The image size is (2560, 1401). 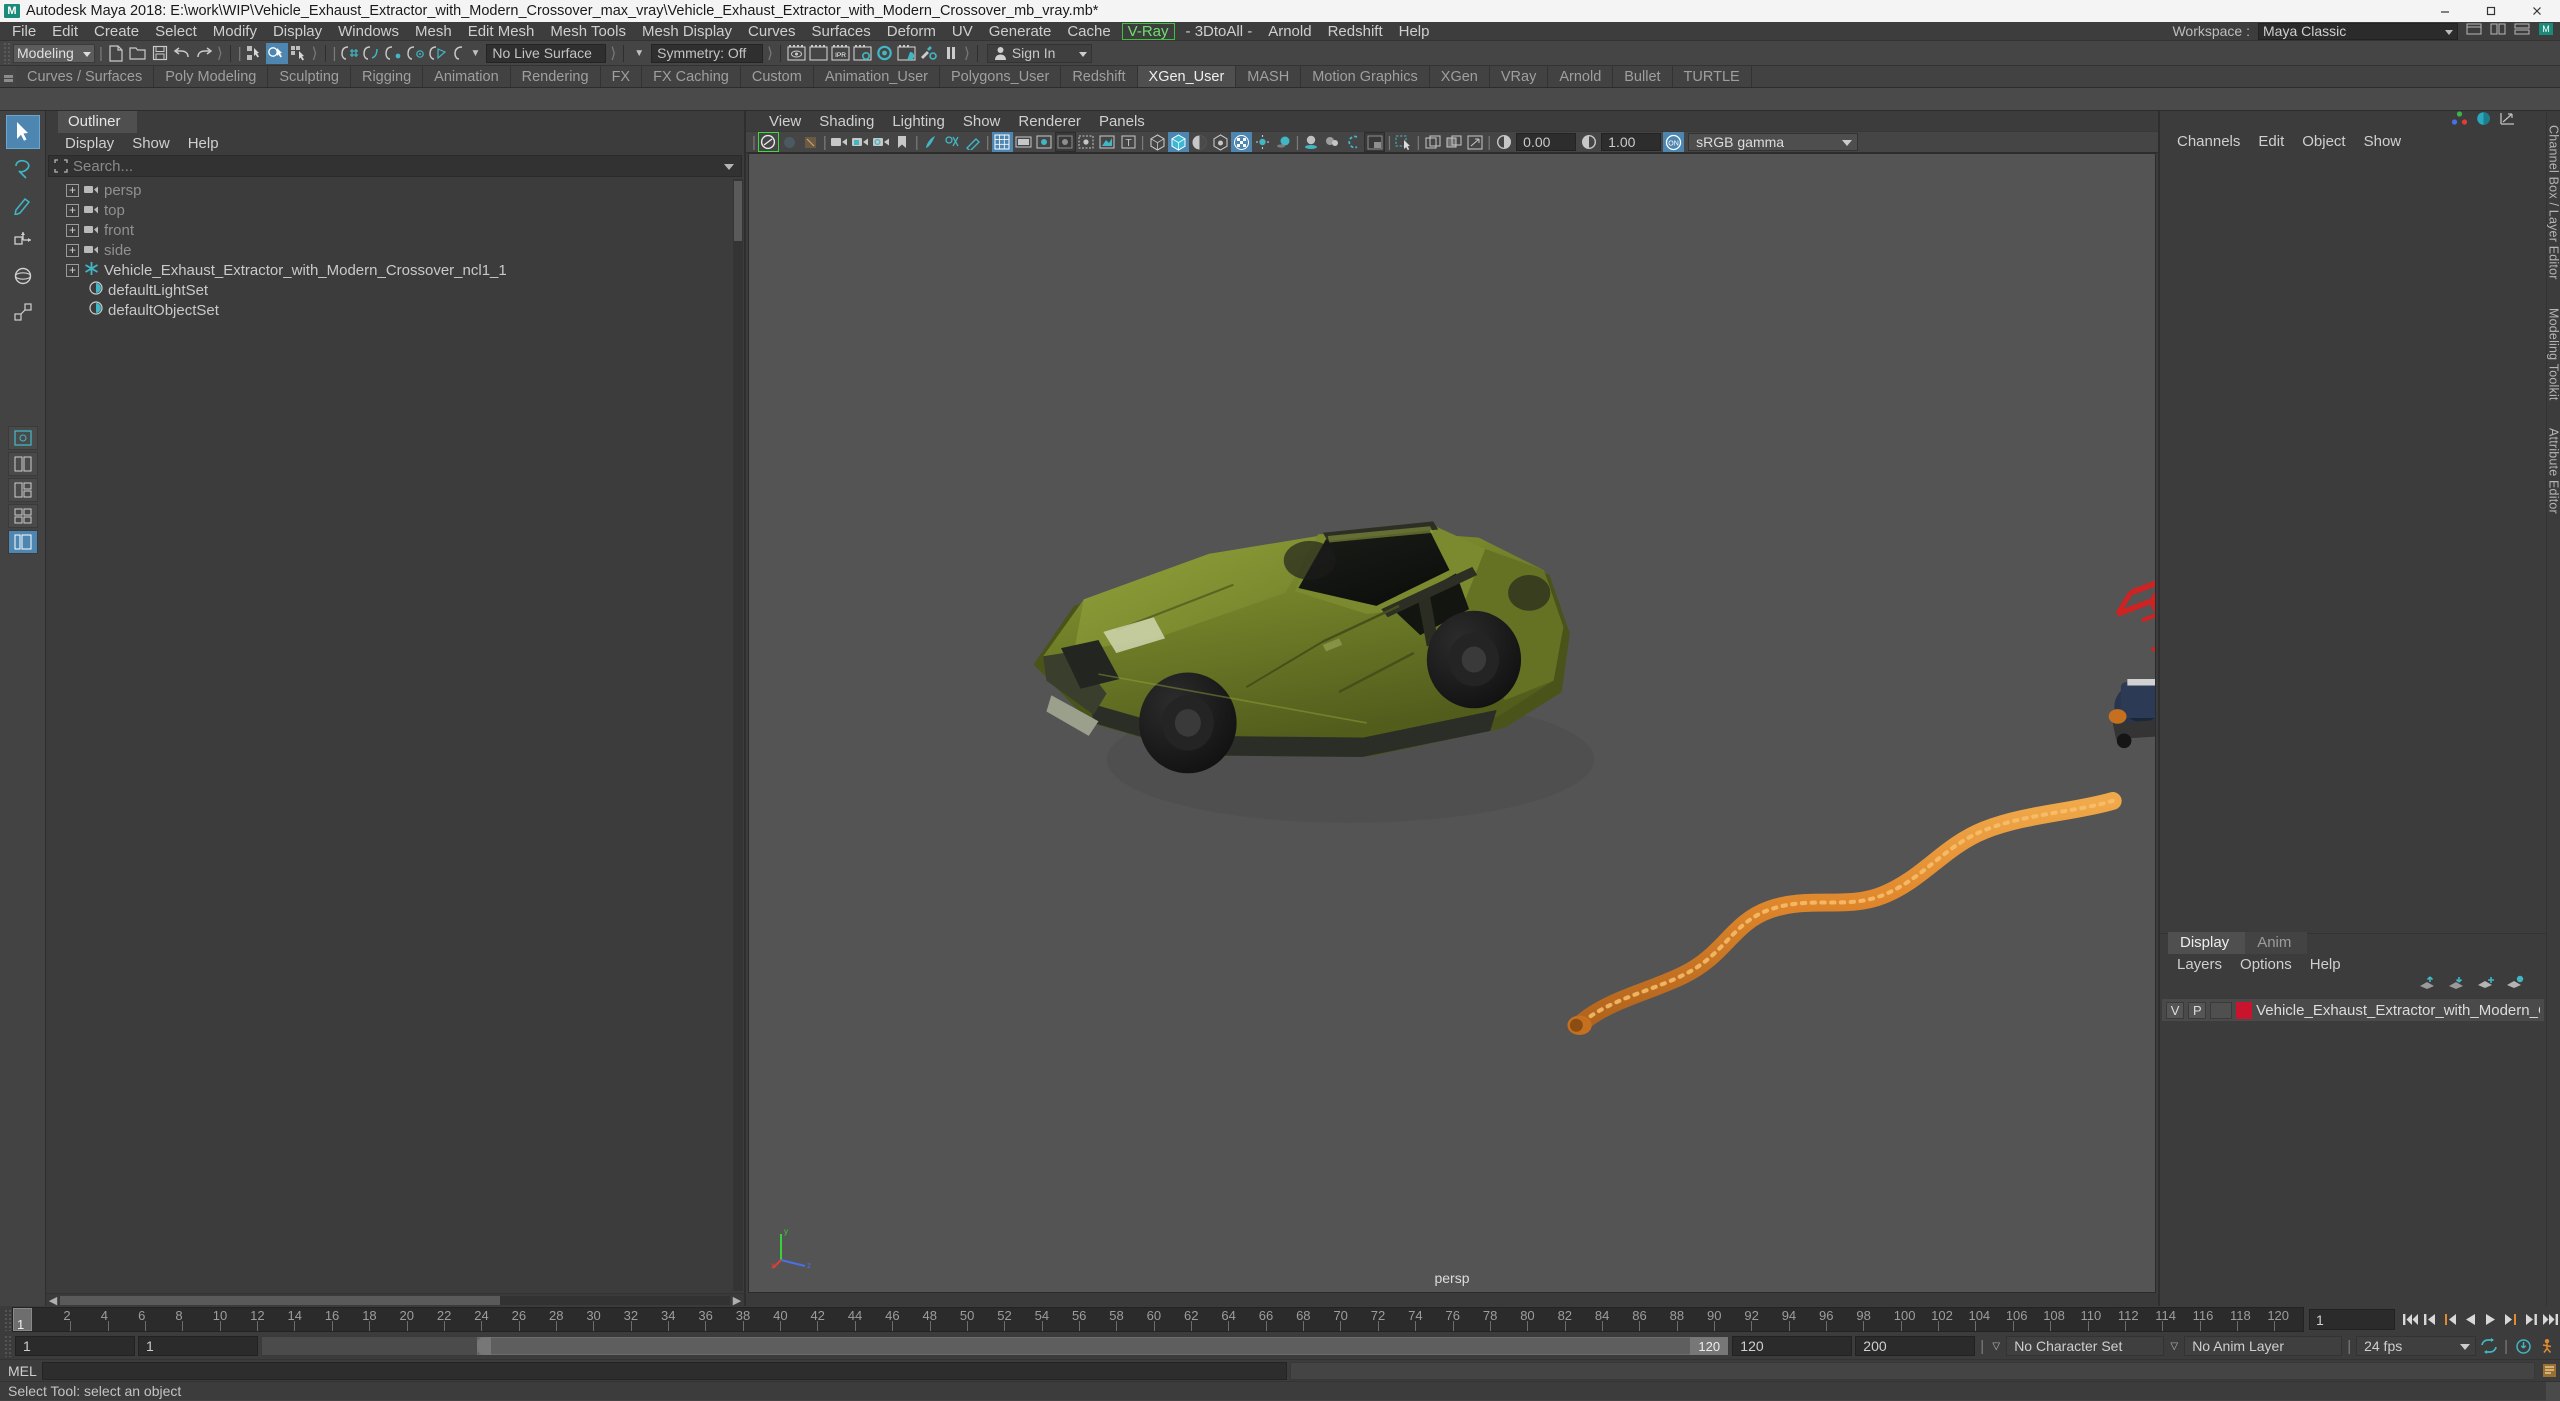 I want to click on resolution-gate-button, so click(x=1044, y=142).